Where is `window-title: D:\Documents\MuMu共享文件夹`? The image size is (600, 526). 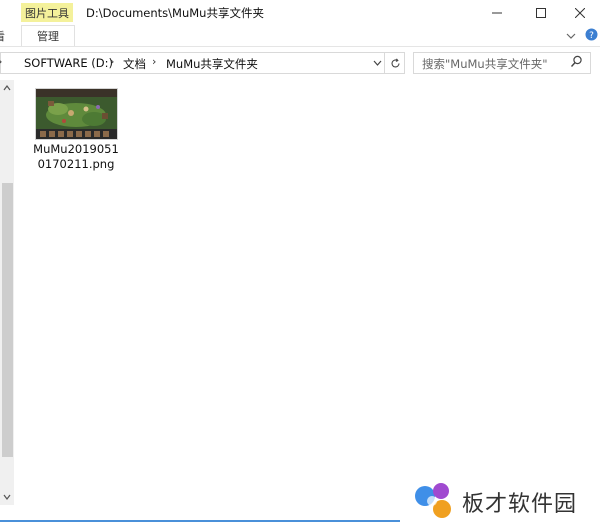
window-title: D:\Documents\MuMu共享文件夹 is located at coordinates (175, 13).